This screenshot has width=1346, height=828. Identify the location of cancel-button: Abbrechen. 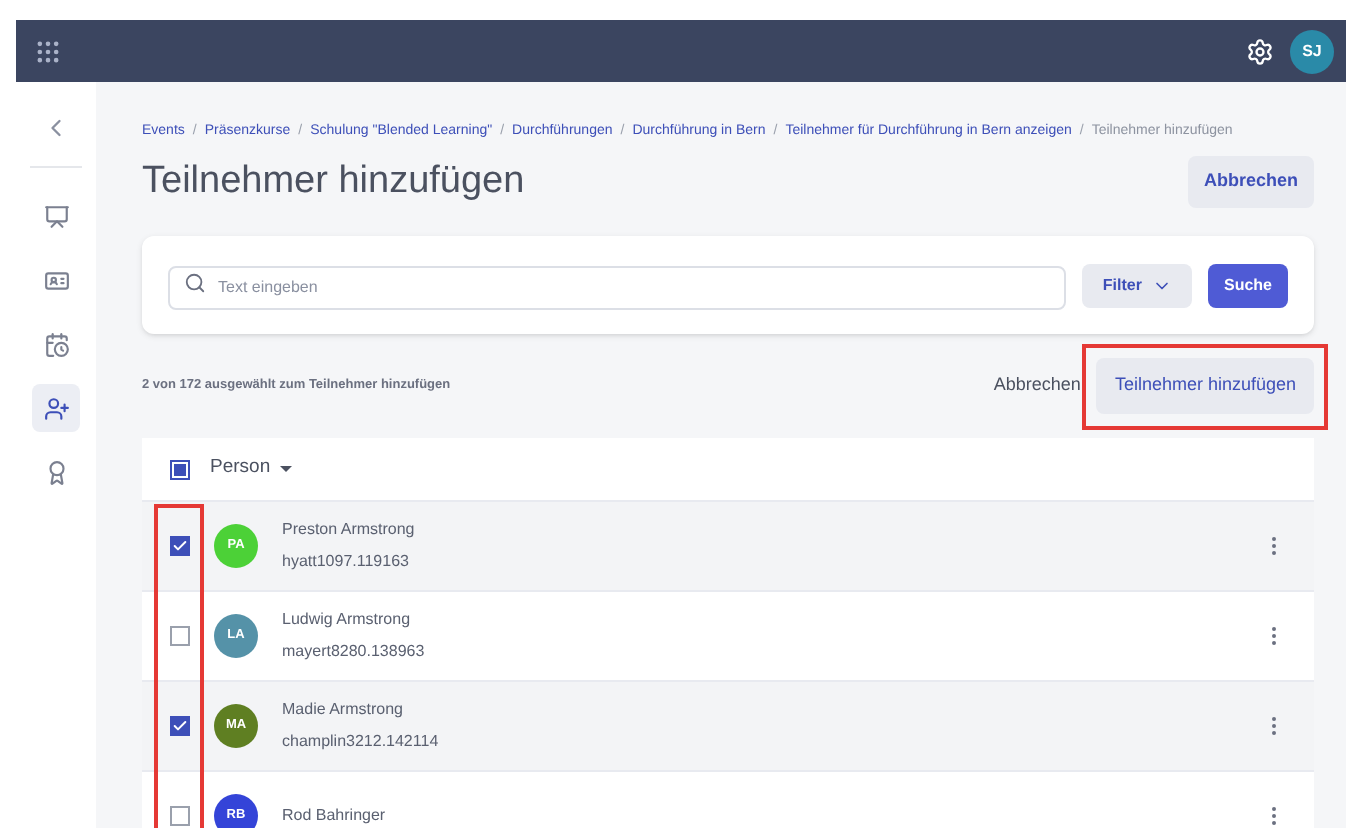
(1250, 181).